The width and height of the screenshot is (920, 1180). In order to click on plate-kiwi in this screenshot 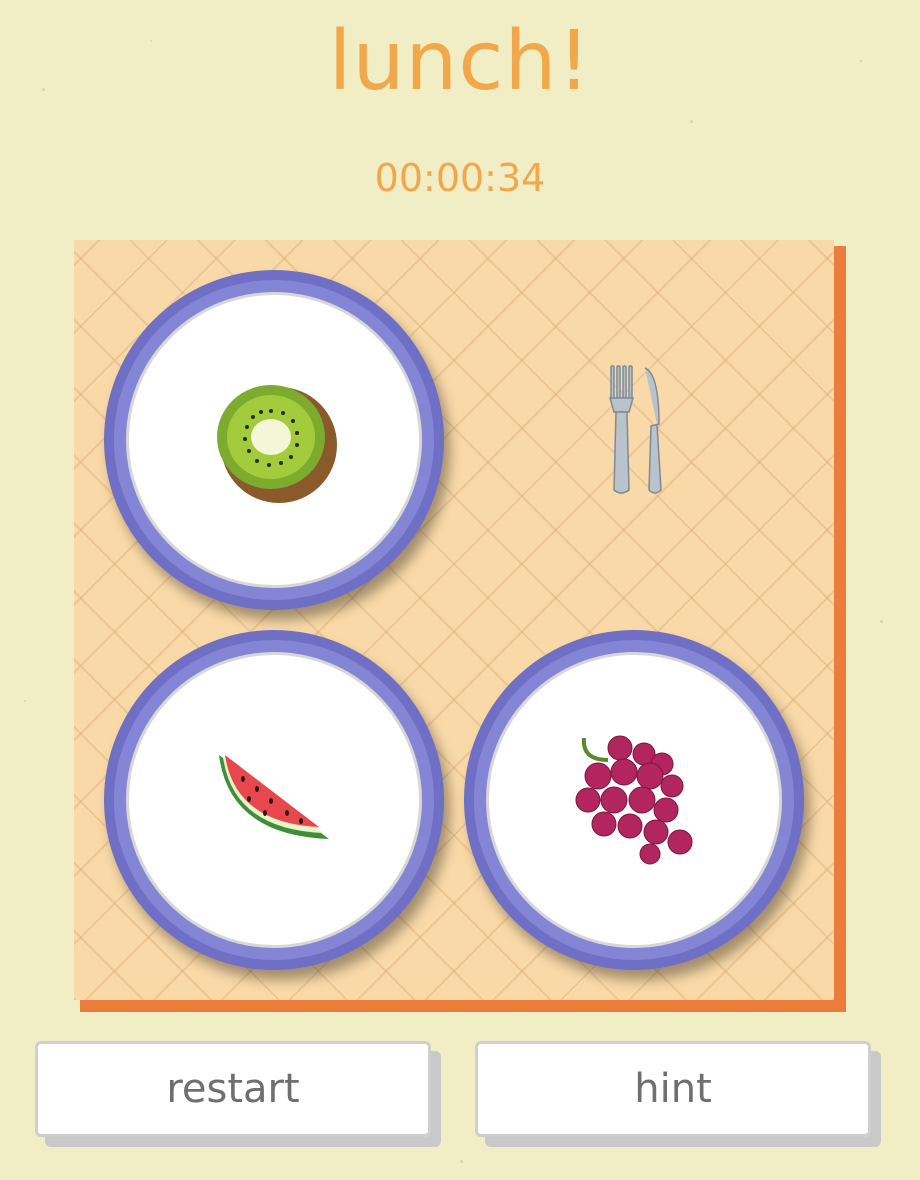, I will do `click(274, 440)`.